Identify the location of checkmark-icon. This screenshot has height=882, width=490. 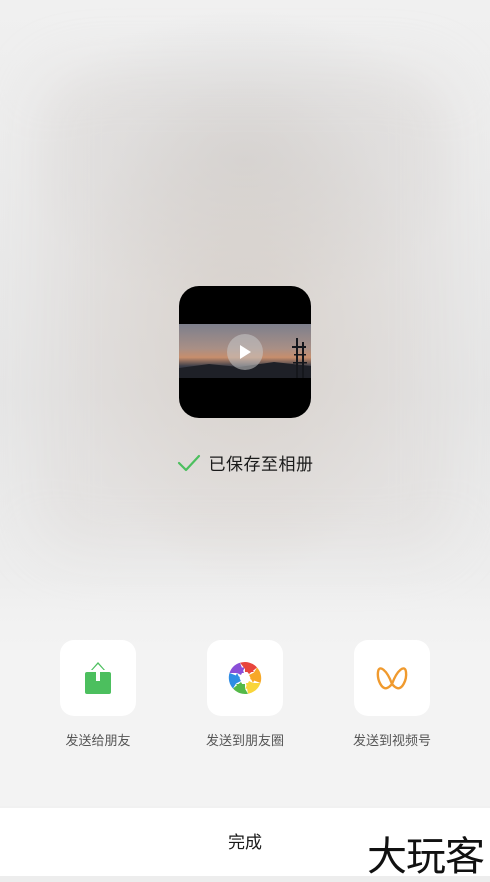
(188, 462).